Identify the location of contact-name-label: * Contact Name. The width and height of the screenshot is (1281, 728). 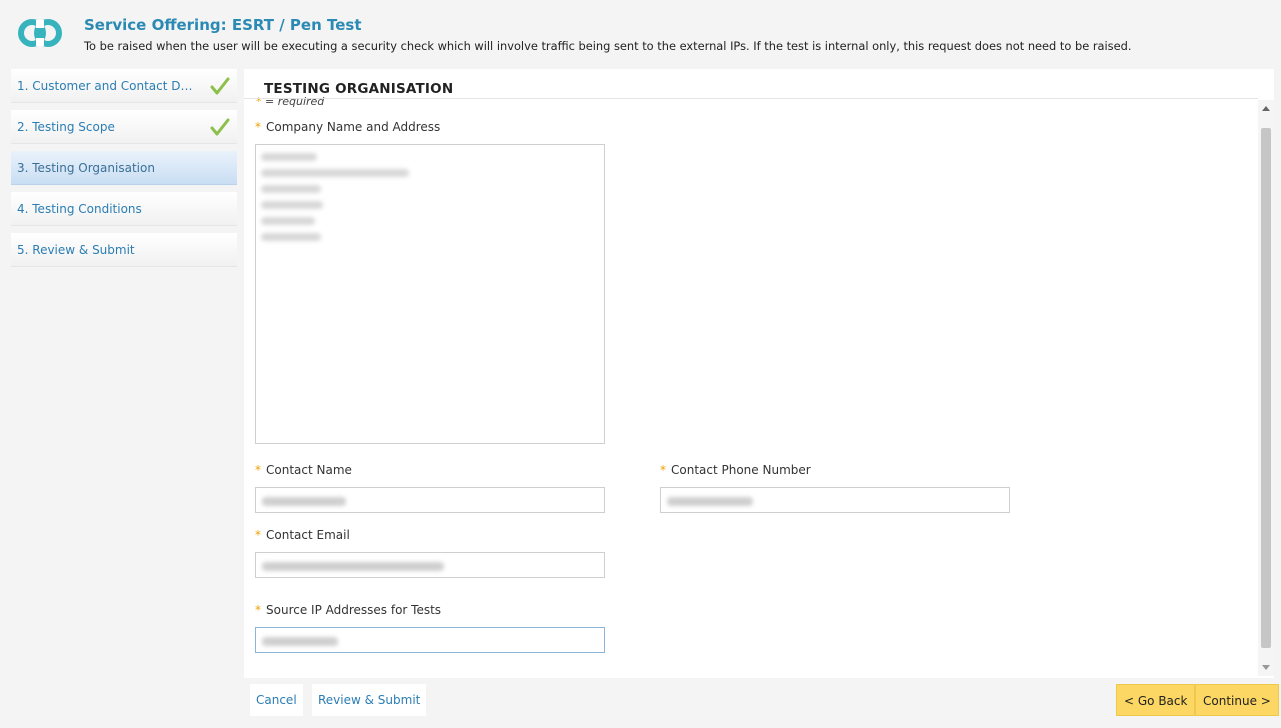
(303, 470).